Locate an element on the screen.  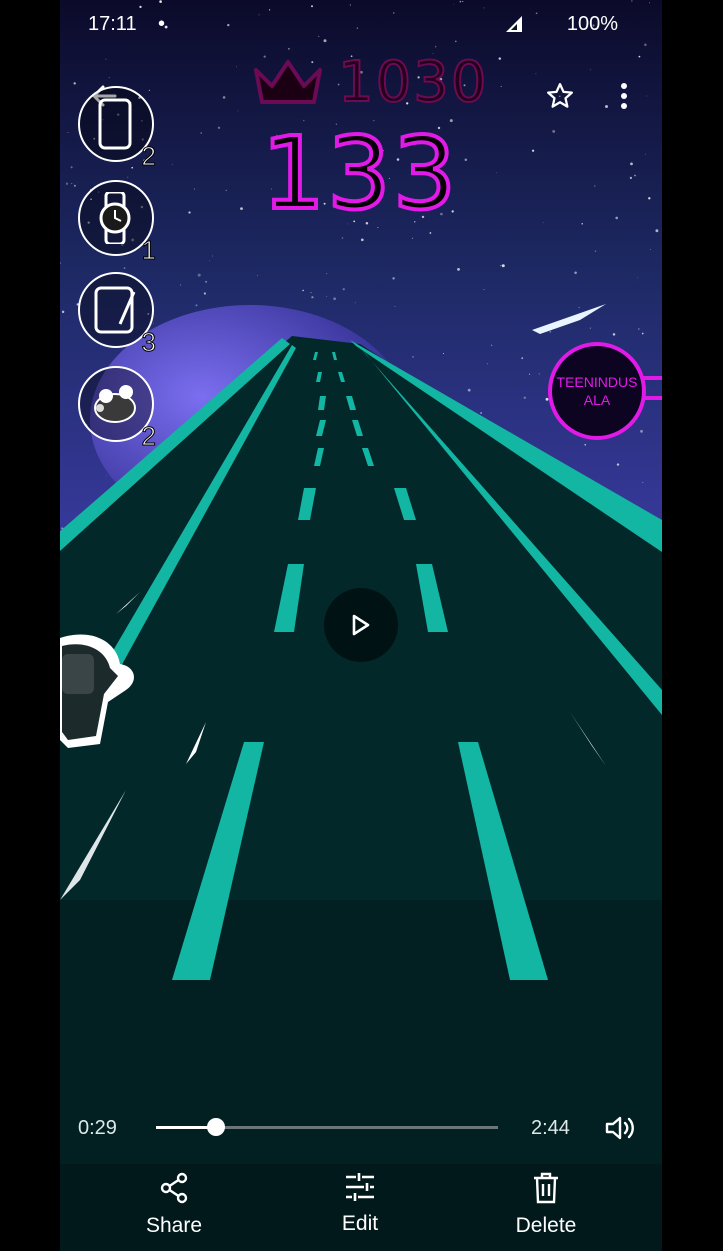
edit-button: Edit is located at coordinates (360, 1210).